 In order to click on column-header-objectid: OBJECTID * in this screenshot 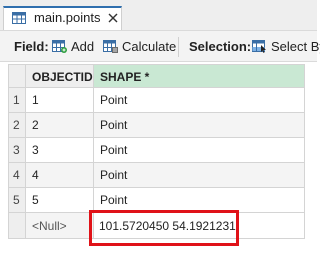, I will do `click(60, 76)`.